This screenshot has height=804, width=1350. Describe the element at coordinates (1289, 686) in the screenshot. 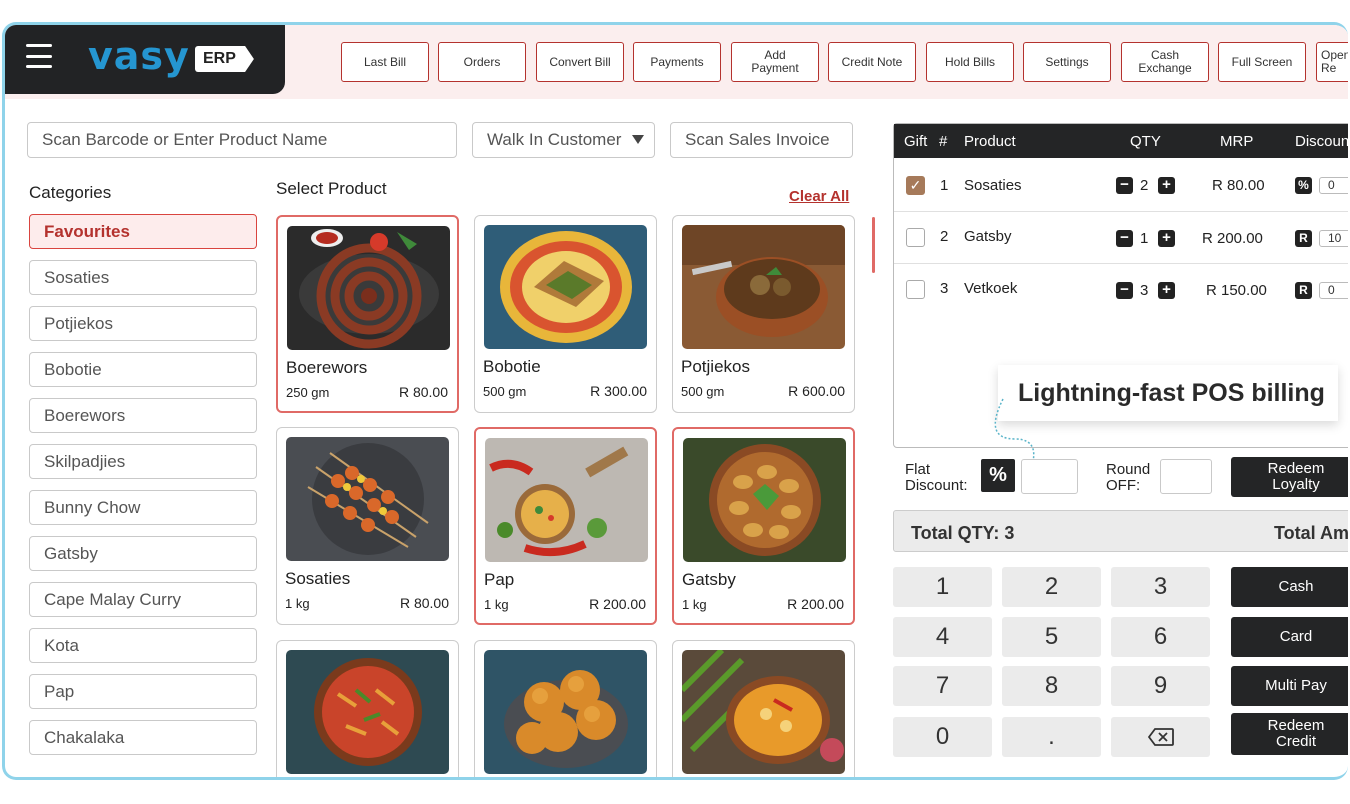

I see `multi-pay-button: Multi Pay` at that location.